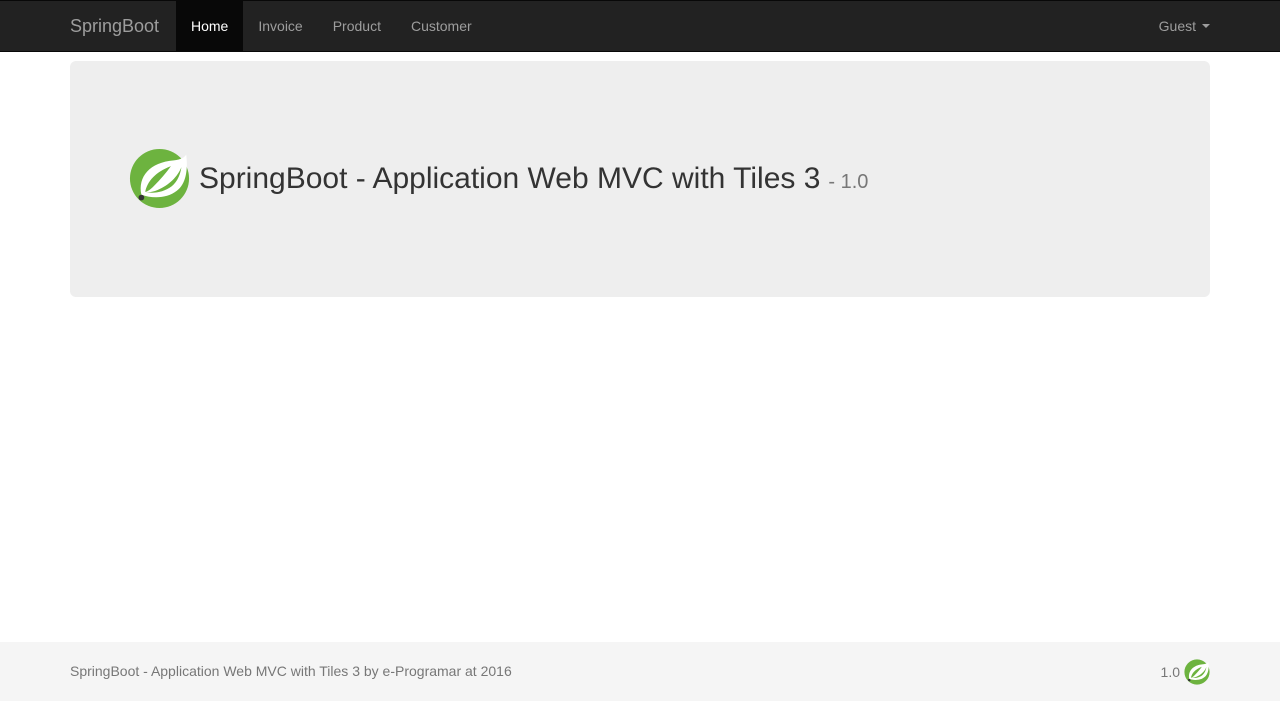 This screenshot has width=1280, height=701. What do you see at coordinates (280, 26) in the screenshot?
I see `nav-item-invoice: Invoice` at bounding box center [280, 26].